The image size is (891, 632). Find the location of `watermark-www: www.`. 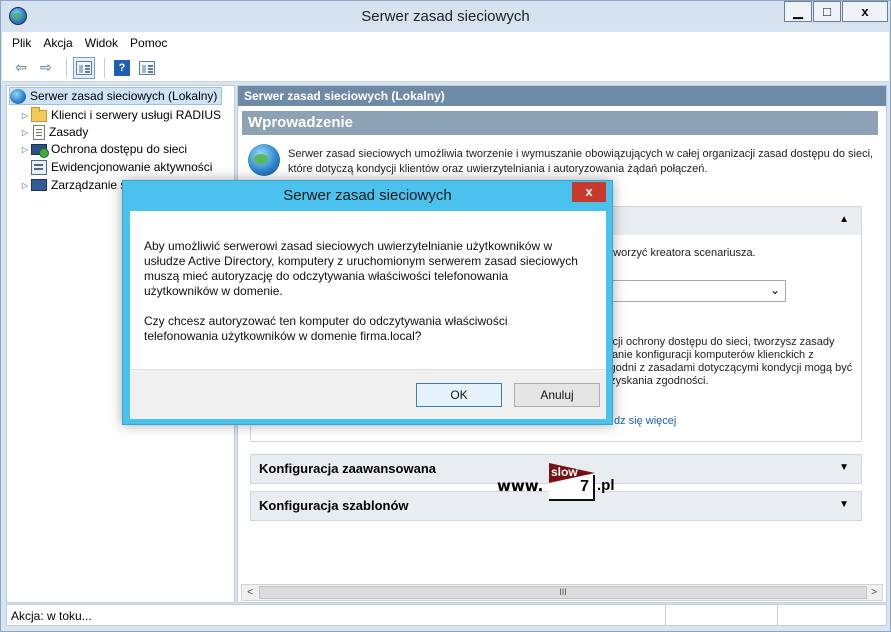

watermark-www: www. is located at coordinates (520, 486).